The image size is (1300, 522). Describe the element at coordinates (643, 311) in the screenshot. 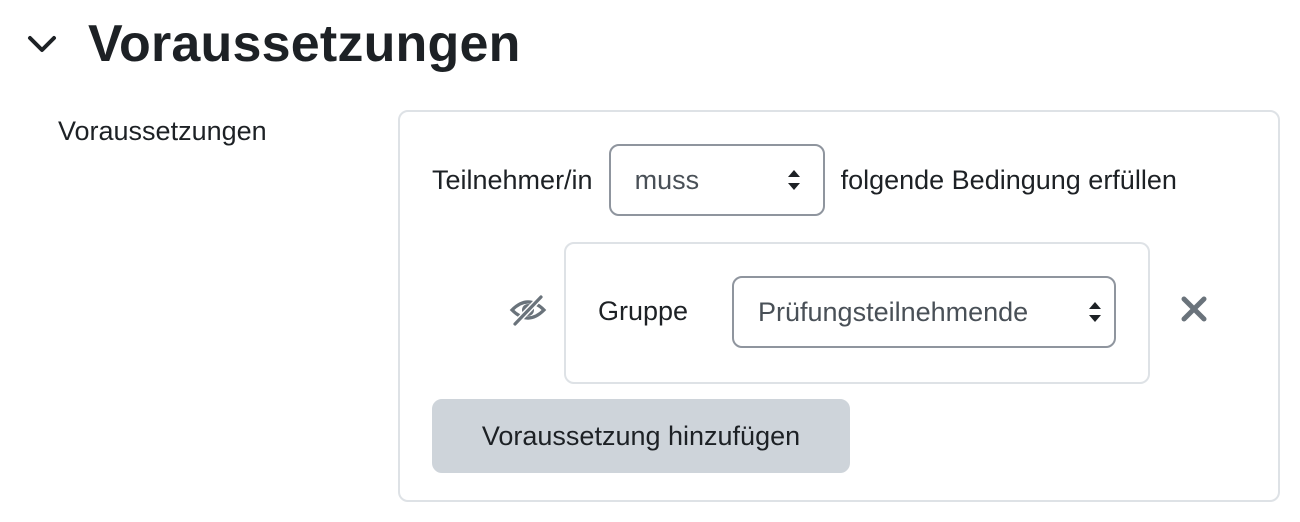

I see `condition-type-label: Gruppe` at that location.